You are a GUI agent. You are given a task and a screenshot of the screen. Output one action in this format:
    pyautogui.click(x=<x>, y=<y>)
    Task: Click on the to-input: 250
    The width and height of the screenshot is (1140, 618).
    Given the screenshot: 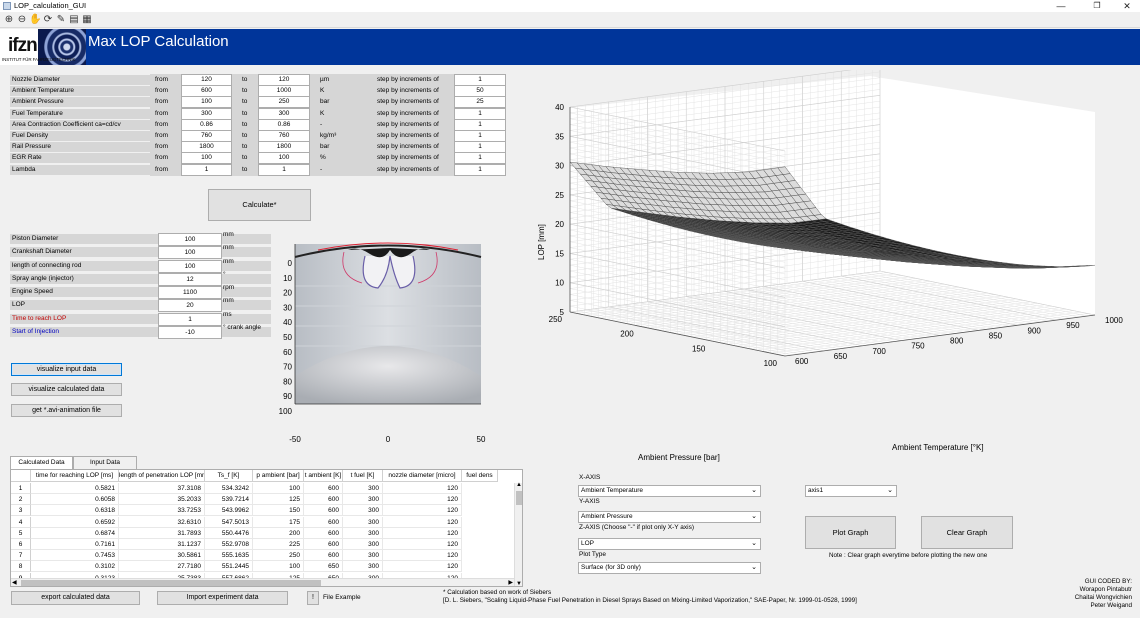 What is the action you would take?
    pyautogui.click(x=284, y=102)
    